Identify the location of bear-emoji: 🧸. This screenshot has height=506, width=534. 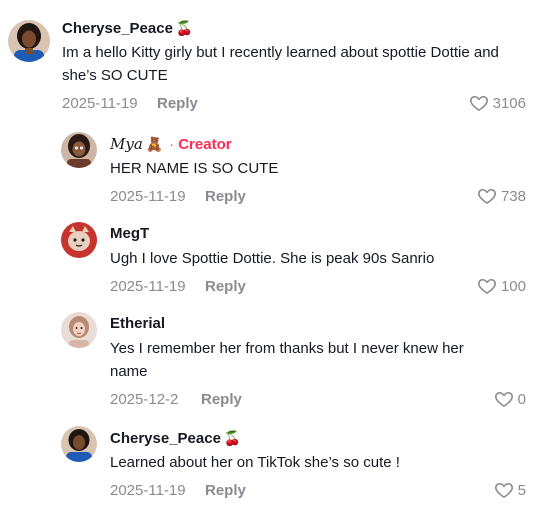
(154, 144).